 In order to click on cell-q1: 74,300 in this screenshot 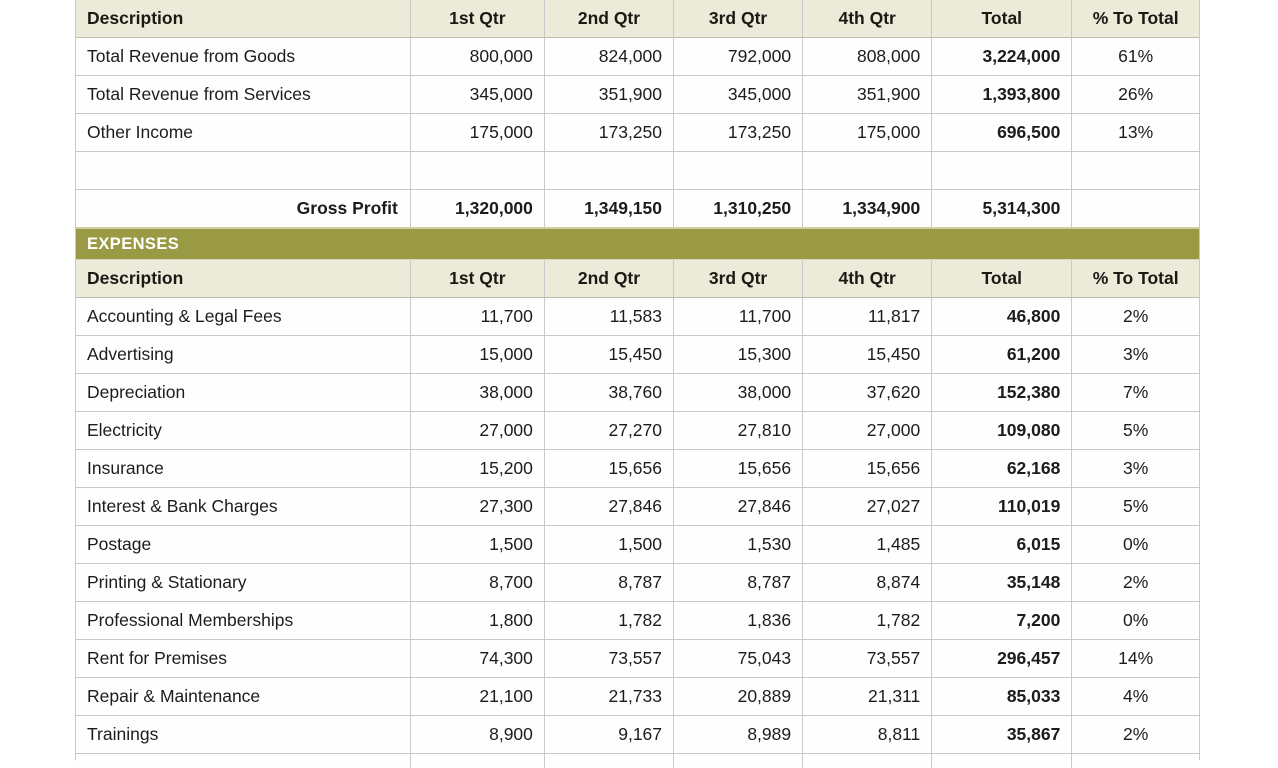, I will do `click(477, 659)`.